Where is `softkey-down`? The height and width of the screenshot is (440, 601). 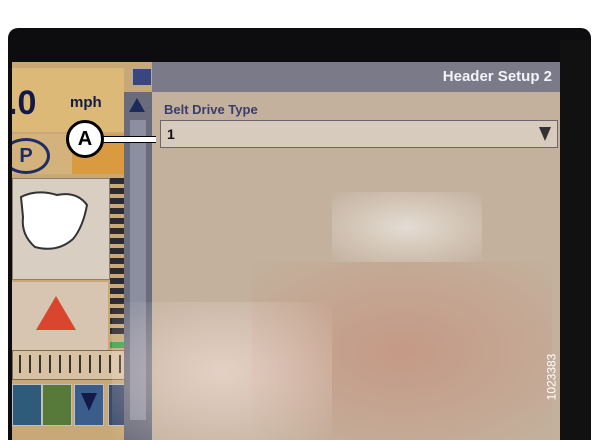
softkey-down is located at coordinates (89, 405).